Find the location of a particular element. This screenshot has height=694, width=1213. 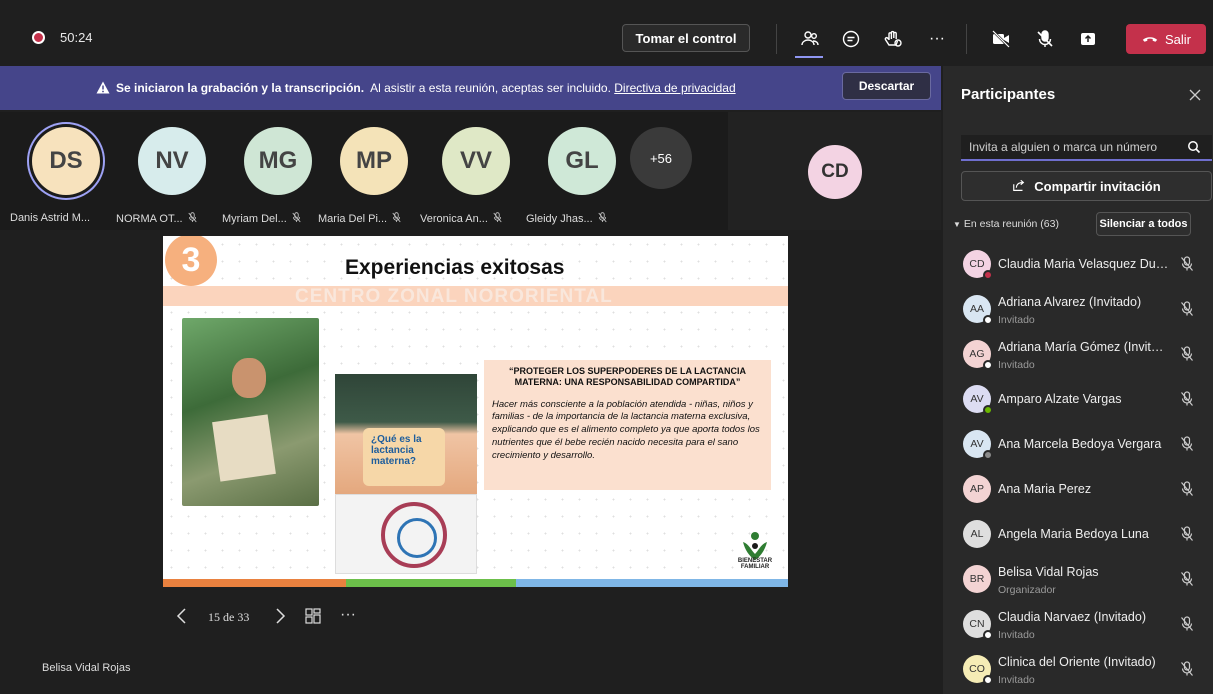

participant-name: Ana Marcela Bedoya Vergara is located at coordinates (1080, 444).